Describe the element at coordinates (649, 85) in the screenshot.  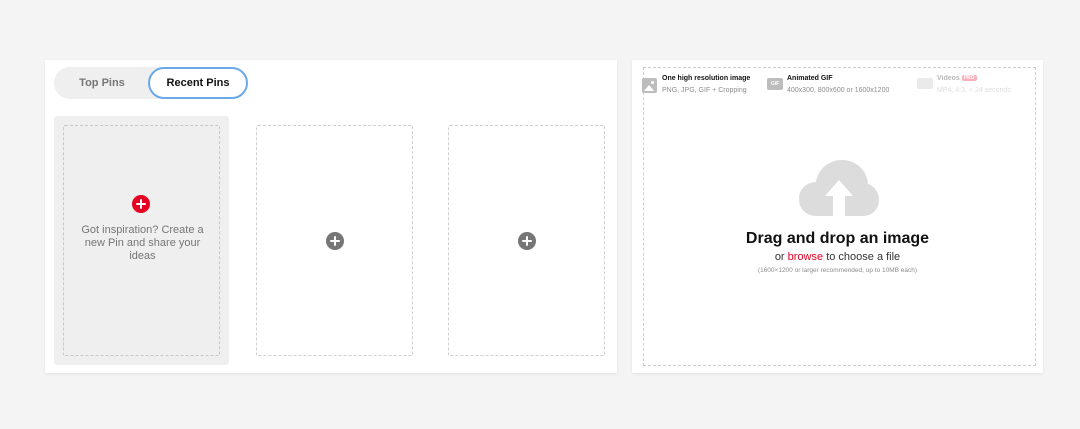
I see `image-icon` at that location.